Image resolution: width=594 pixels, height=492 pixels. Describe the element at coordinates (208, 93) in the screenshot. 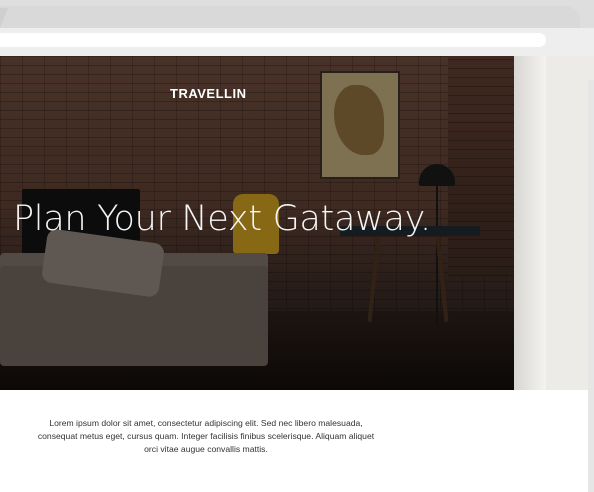

I see `site-logo: TRAVELLIN` at that location.